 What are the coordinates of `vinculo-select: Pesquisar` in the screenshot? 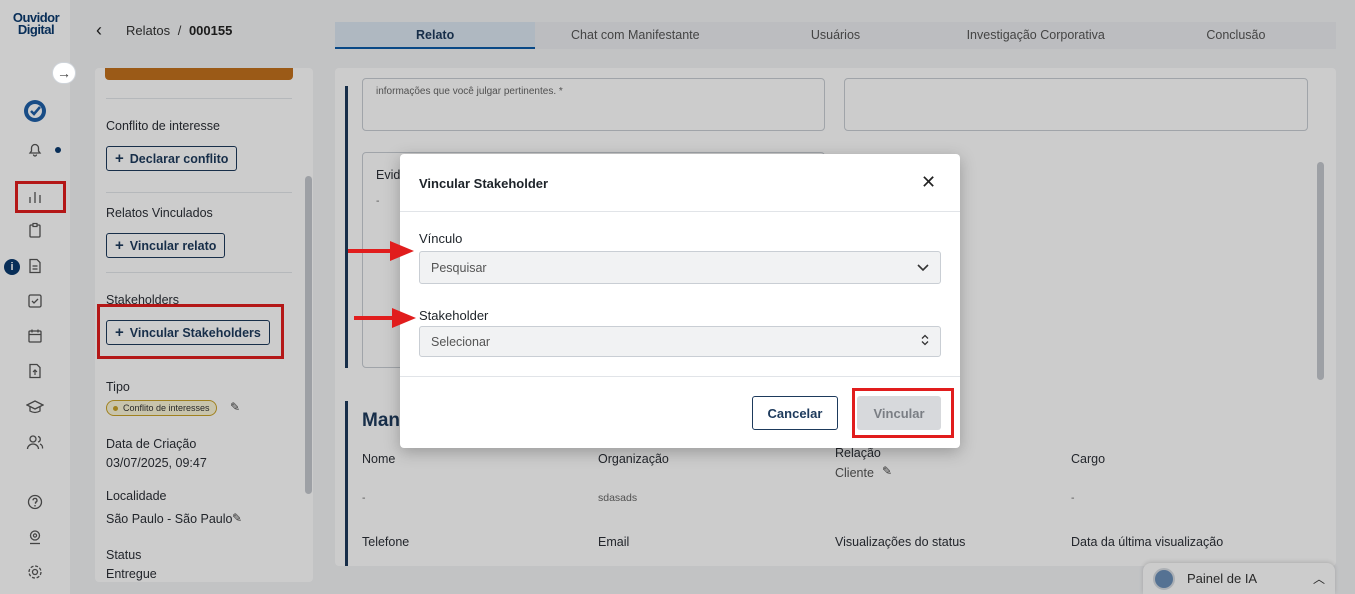 It's located at (680, 267).